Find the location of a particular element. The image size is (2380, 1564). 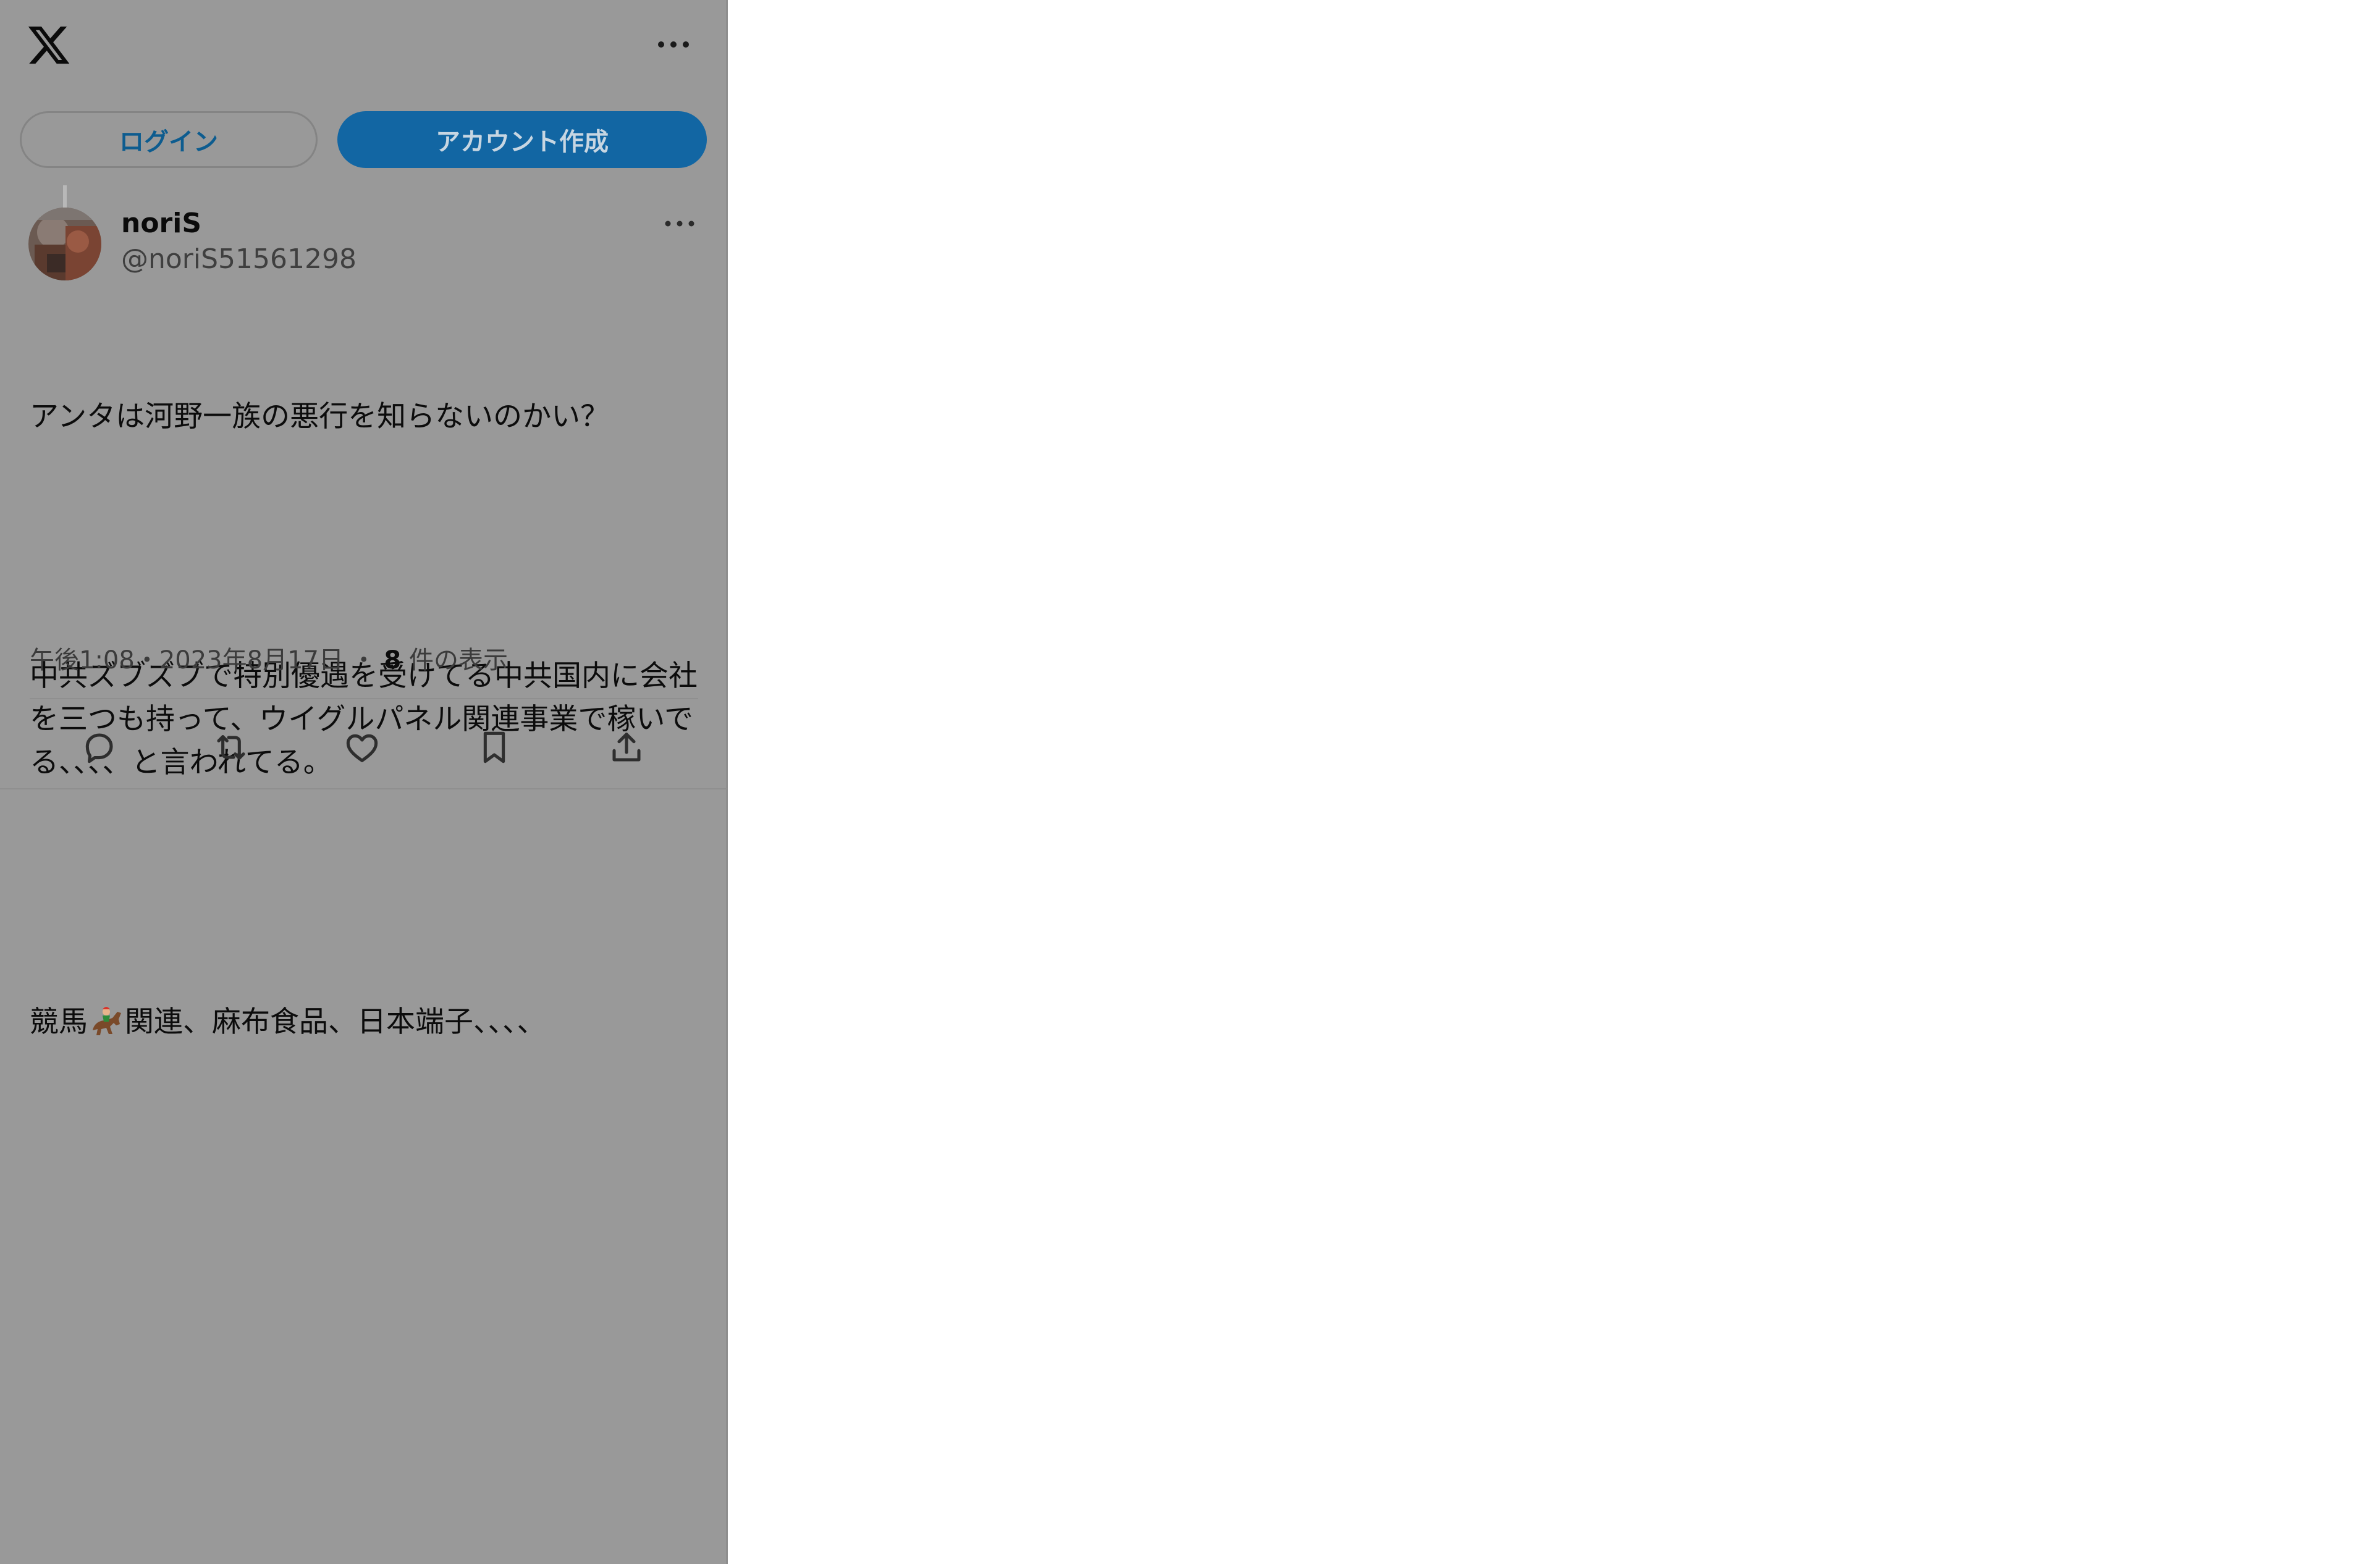

horse-racing-emoji is located at coordinates (106, 1020).